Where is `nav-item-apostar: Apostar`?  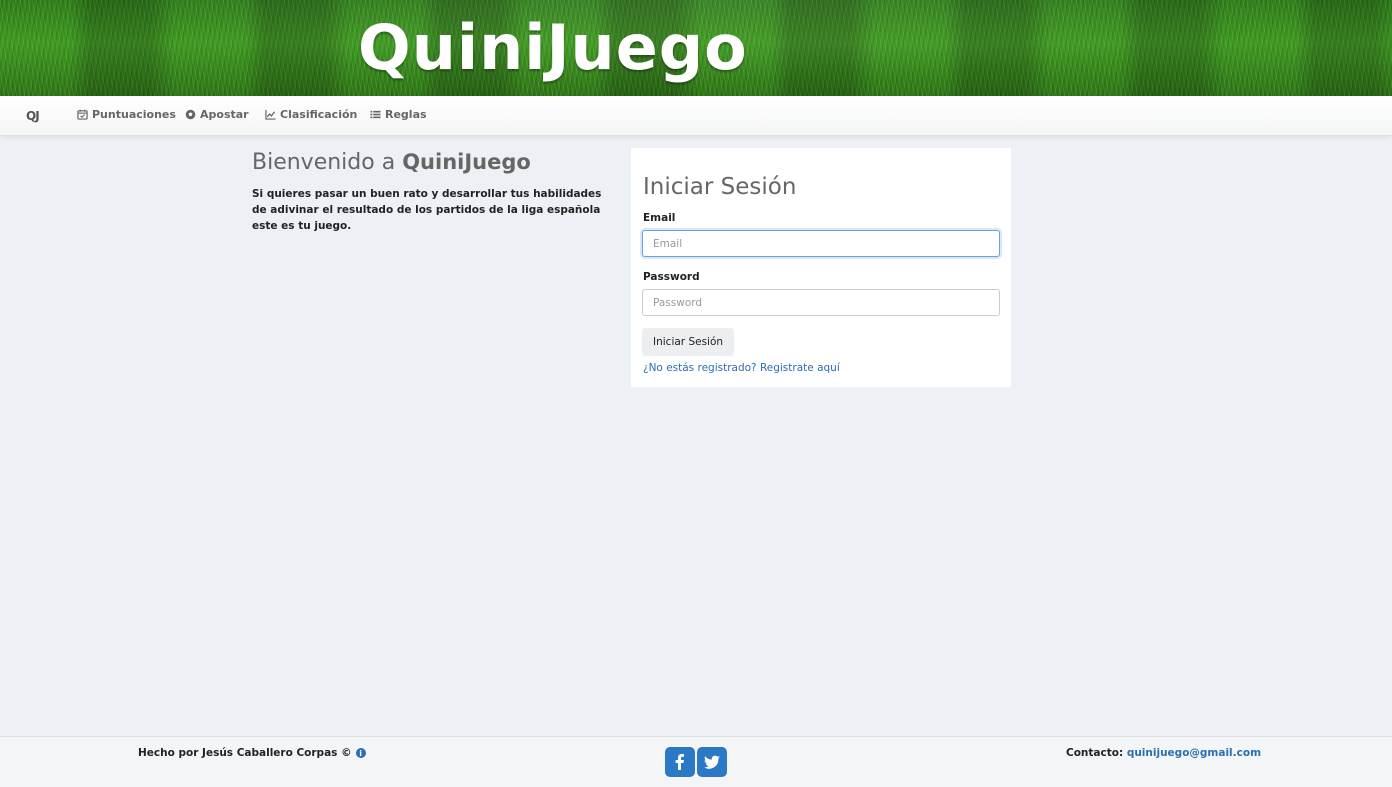 nav-item-apostar: Apostar is located at coordinates (216, 114).